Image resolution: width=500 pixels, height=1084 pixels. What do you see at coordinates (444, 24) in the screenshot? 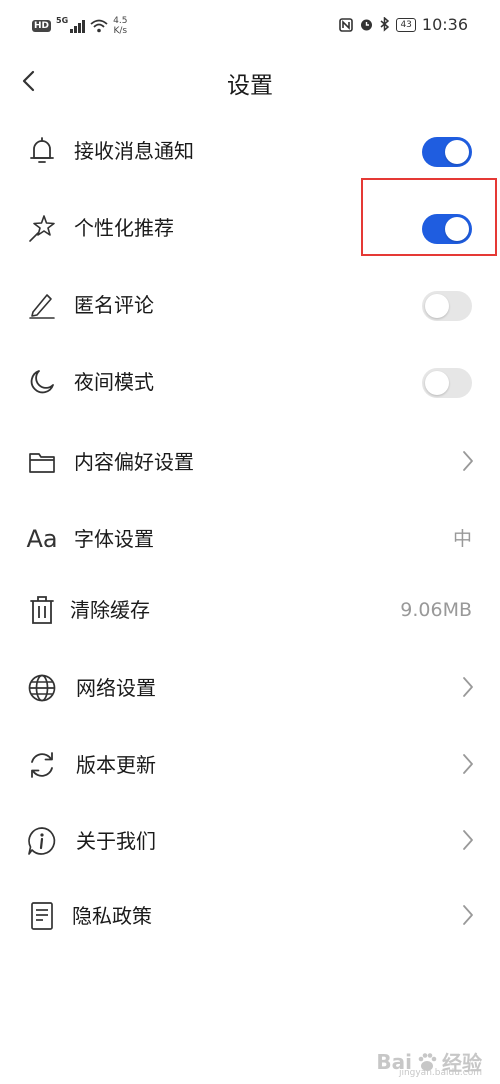
I see `clock: 10:36` at bounding box center [444, 24].